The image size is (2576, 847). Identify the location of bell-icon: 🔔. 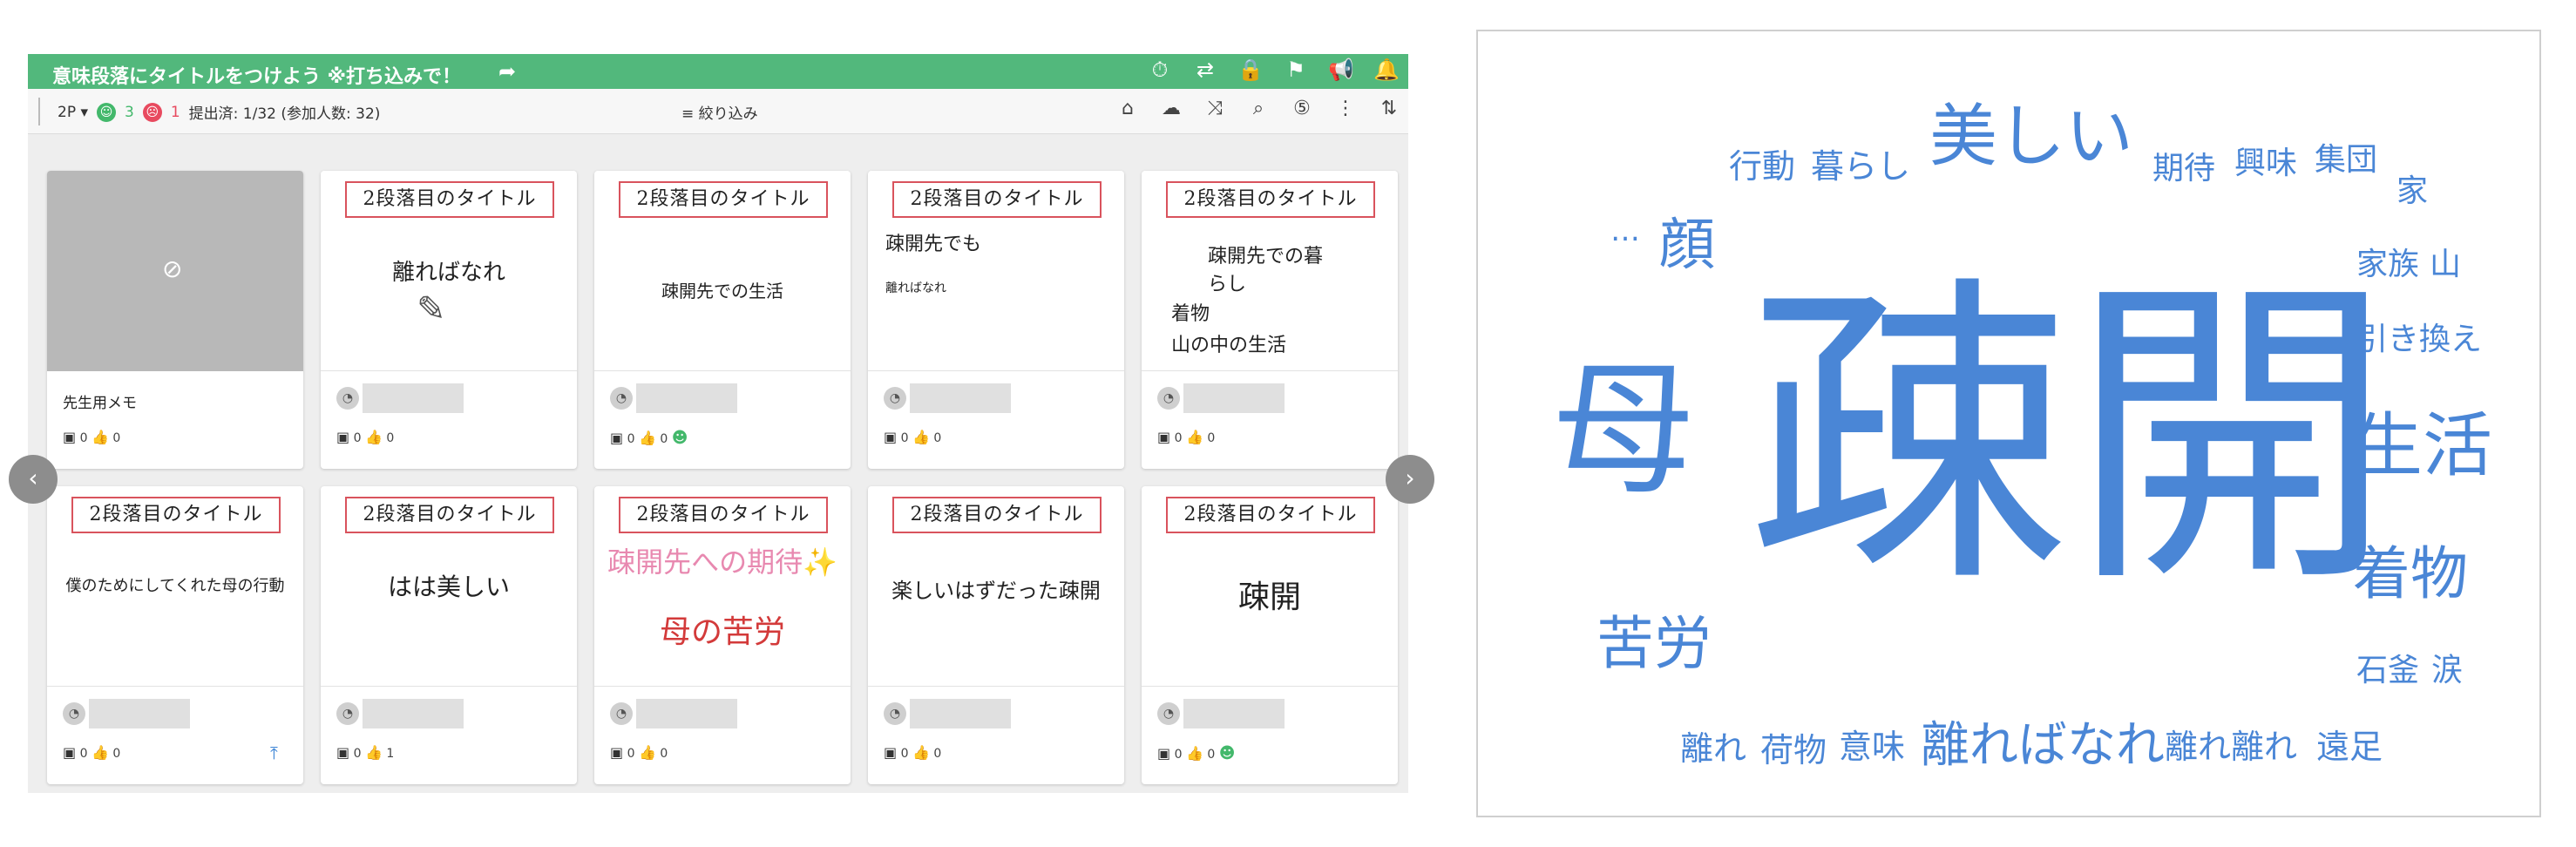
(1387, 70).